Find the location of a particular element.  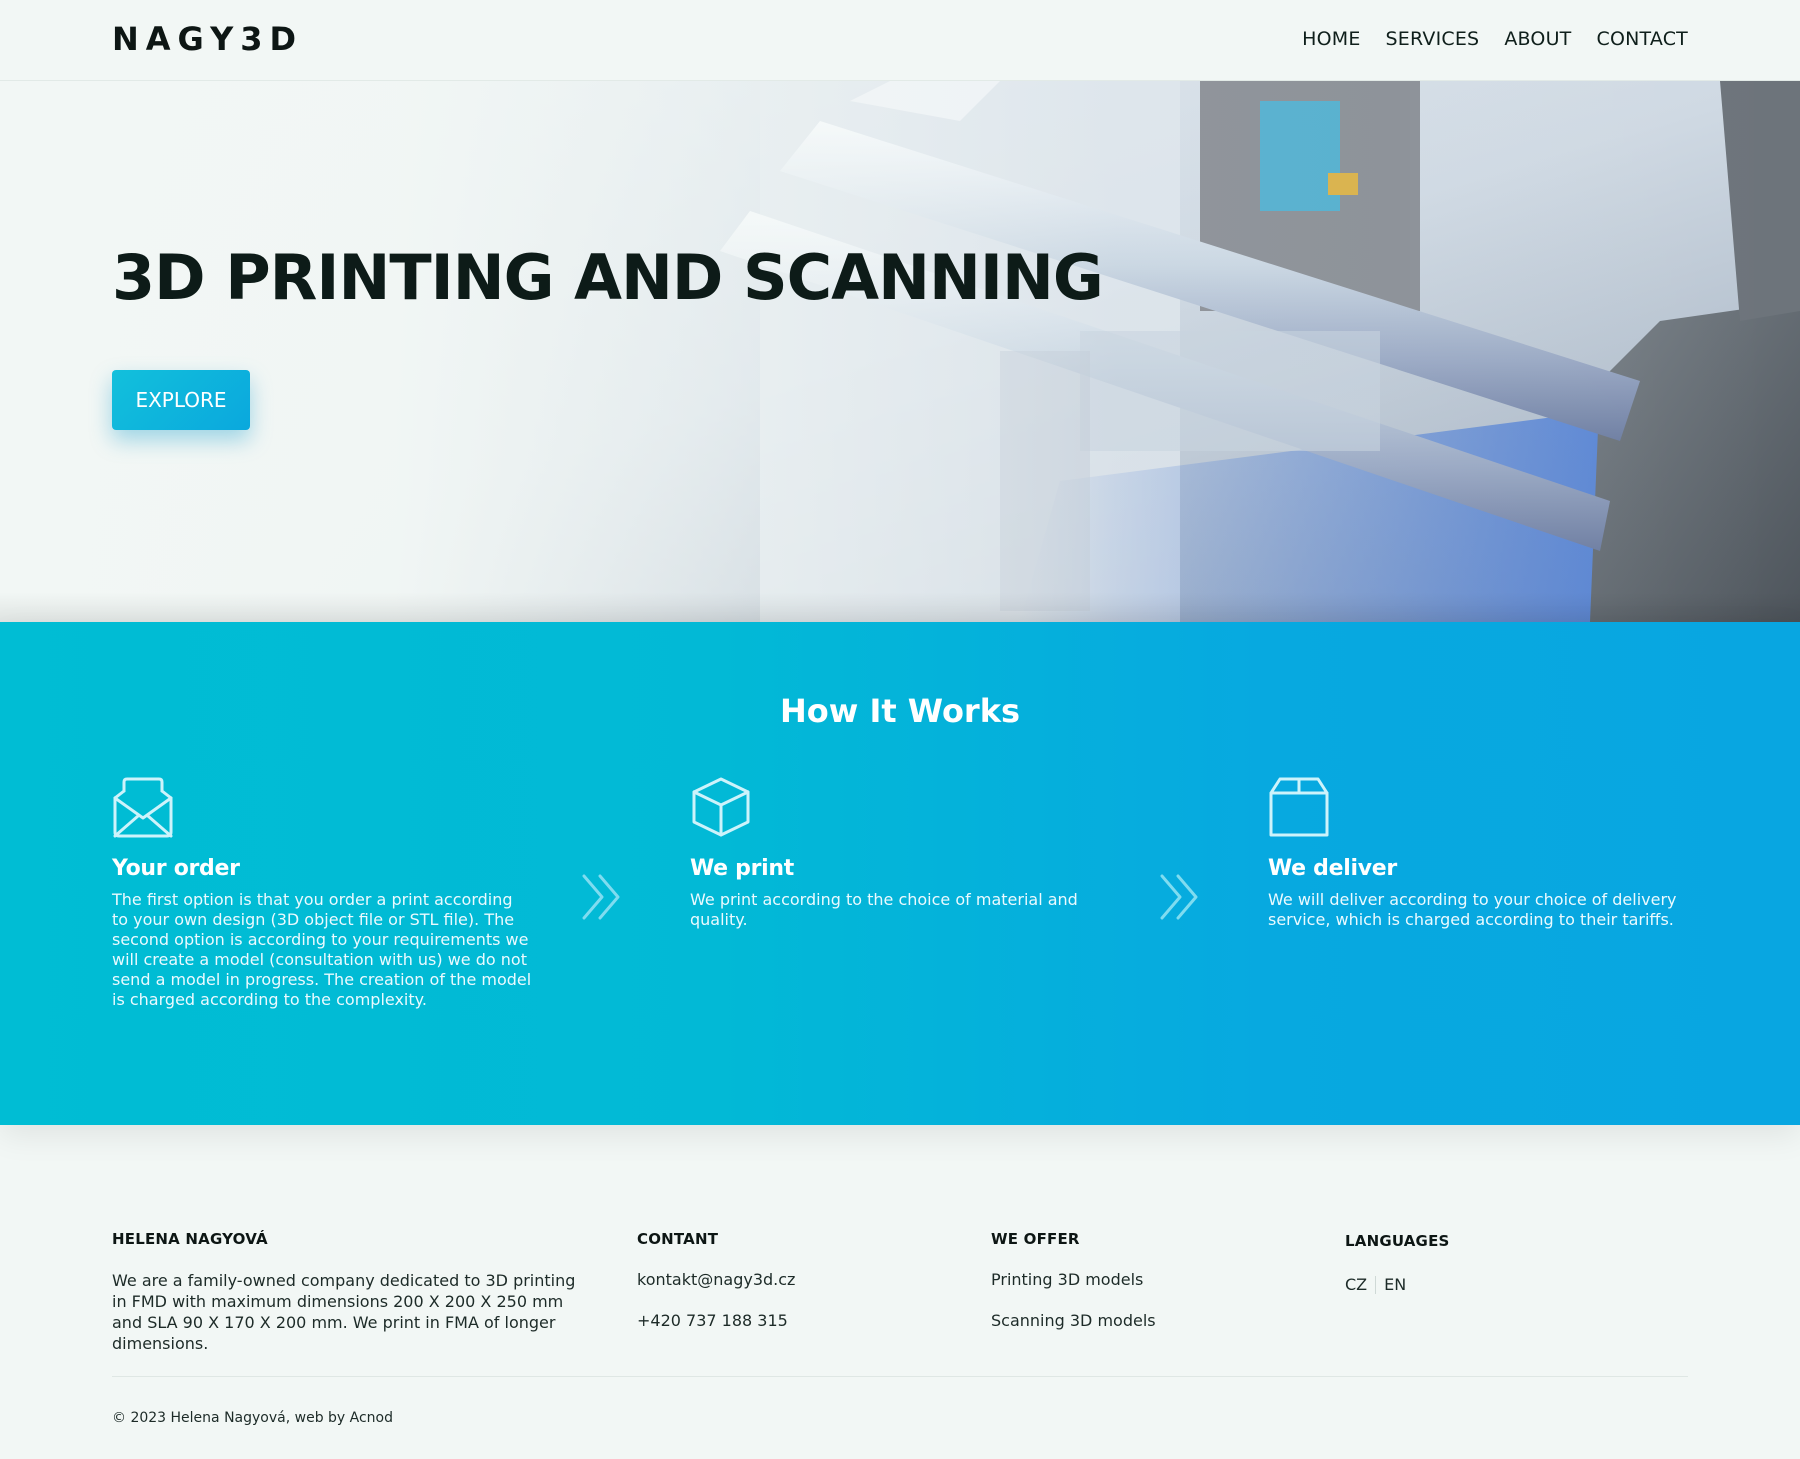

footer-offer-printing-link: Printing 3D models is located at coordinates (1073, 1279).